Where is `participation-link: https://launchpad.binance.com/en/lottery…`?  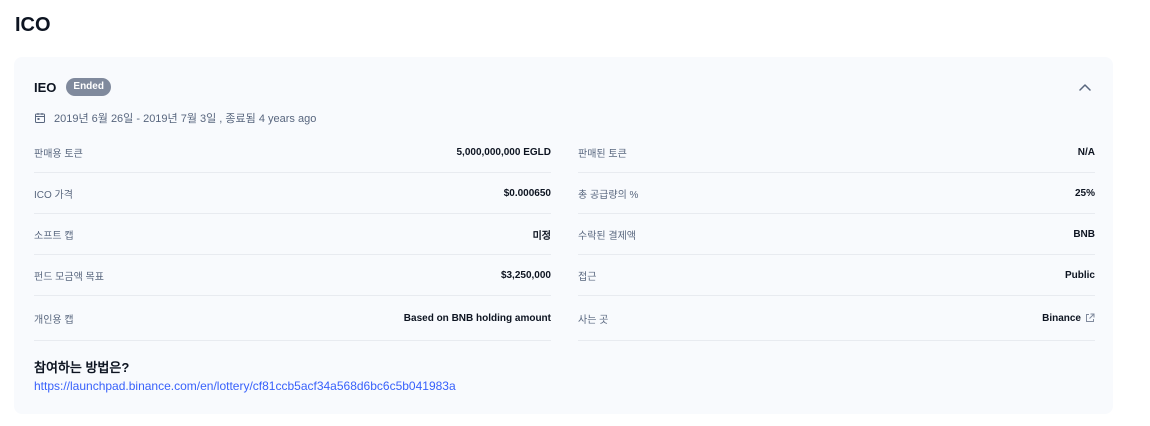
participation-link: https://launchpad.binance.com/en/lottery… is located at coordinates (245, 386).